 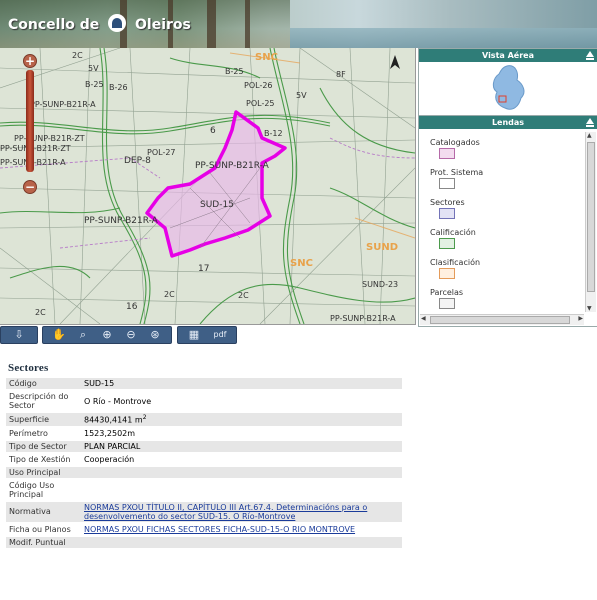 I want to click on table-row: Tipo de Sector PLAN PARCIAL, so click(x=204, y=446).